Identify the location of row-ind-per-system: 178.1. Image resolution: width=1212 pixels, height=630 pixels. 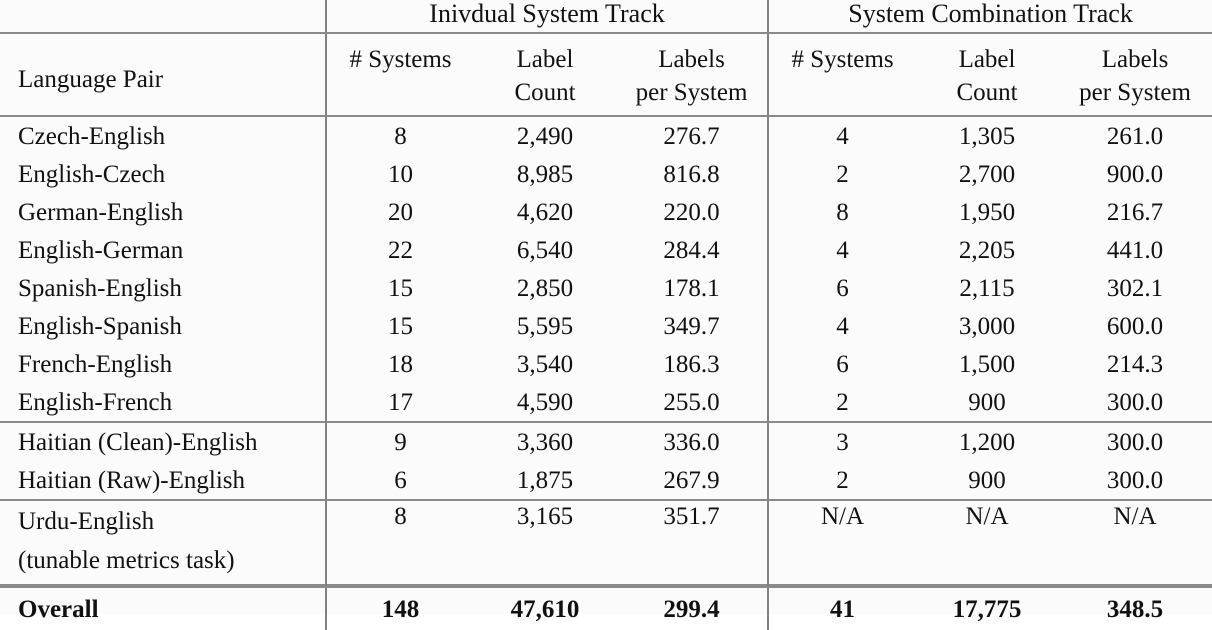
(691, 288).